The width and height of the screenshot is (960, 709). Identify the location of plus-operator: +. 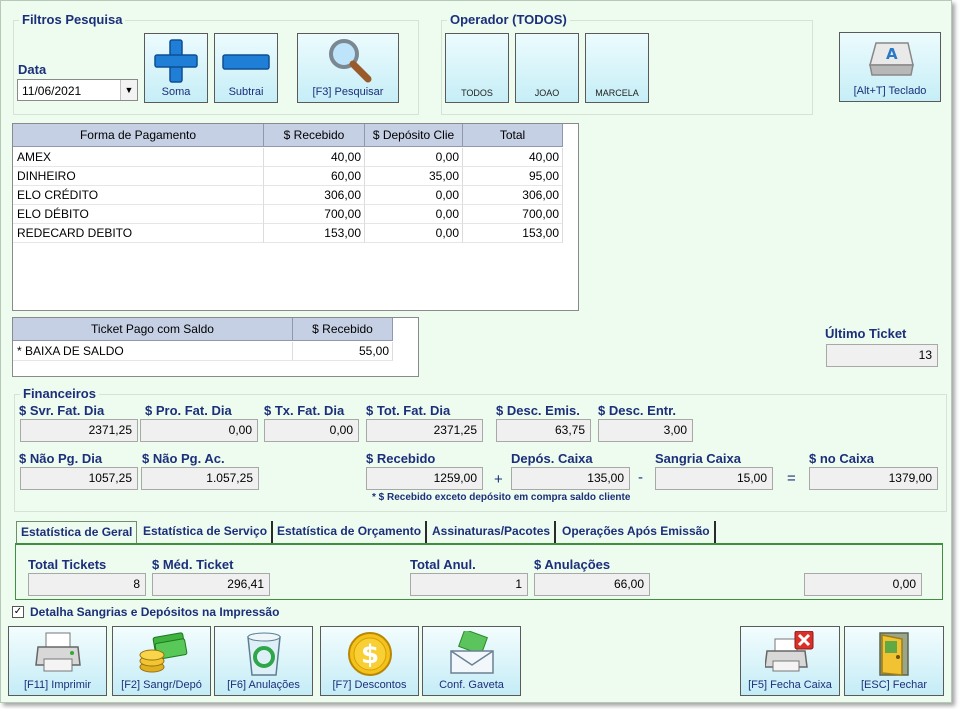
(498, 479).